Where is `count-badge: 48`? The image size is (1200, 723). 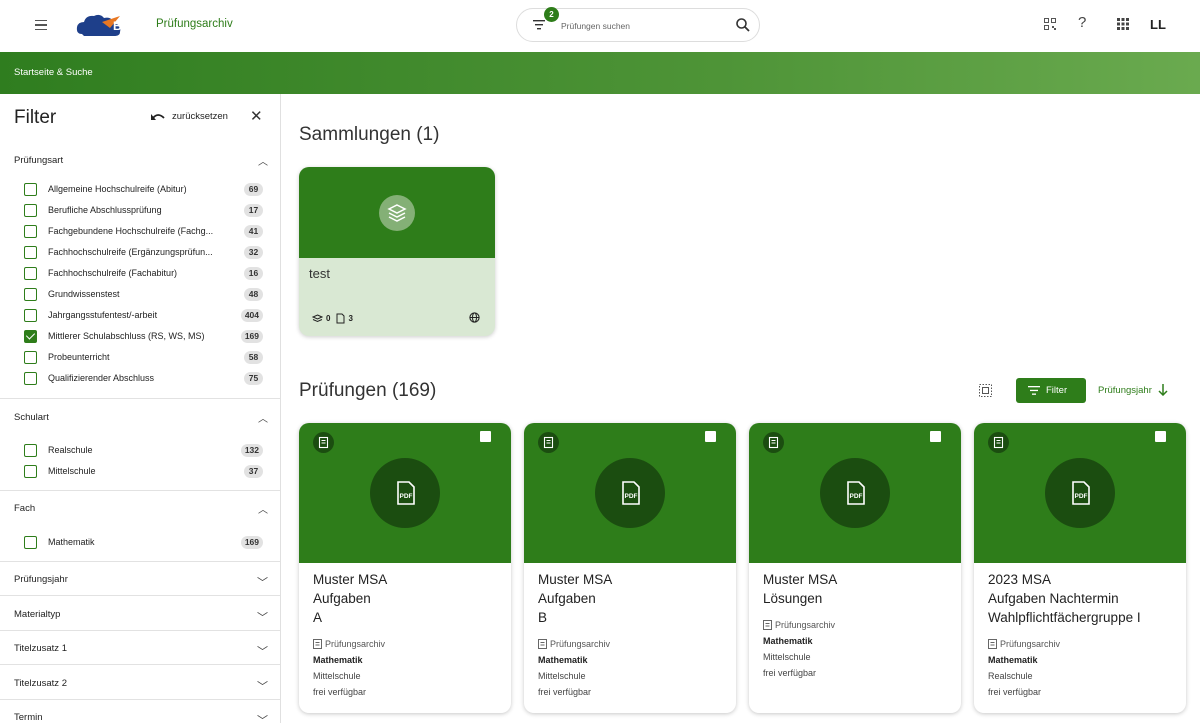 count-badge: 48 is located at coordinates (253, 294).